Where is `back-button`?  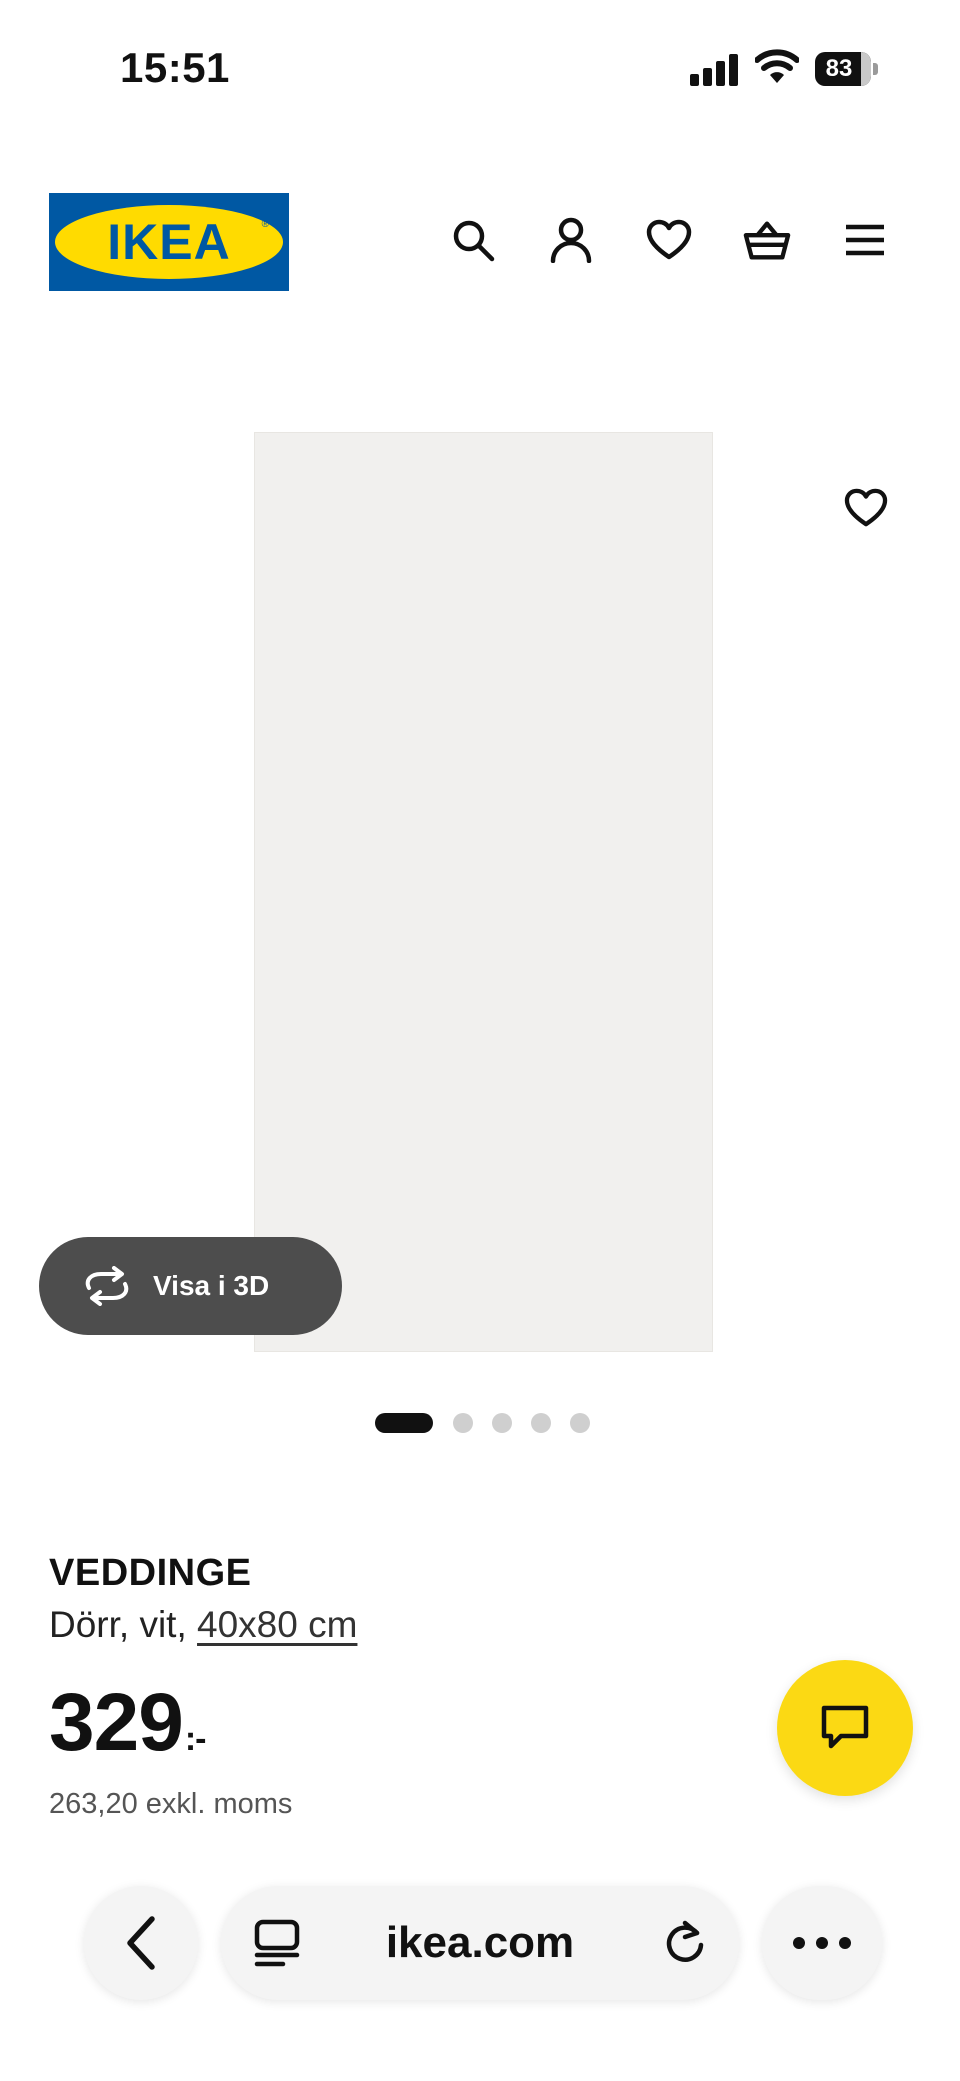 back-button is located at coordinates (141, 1943).